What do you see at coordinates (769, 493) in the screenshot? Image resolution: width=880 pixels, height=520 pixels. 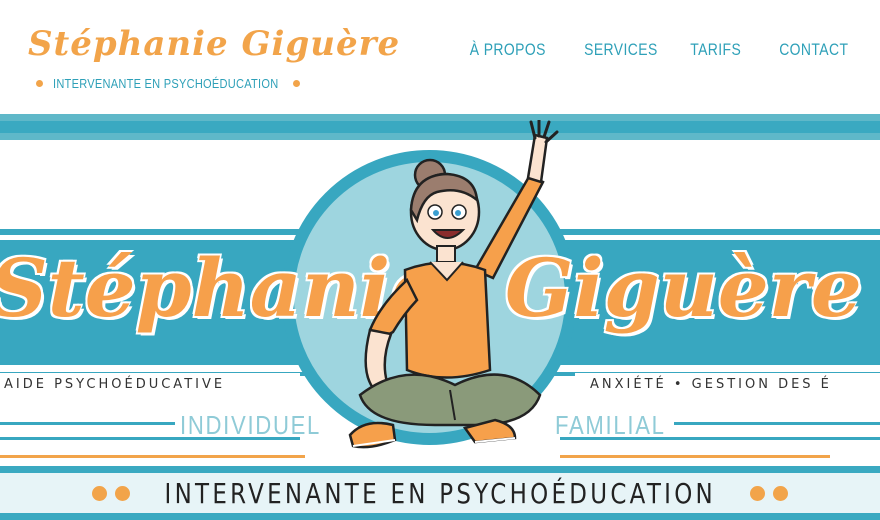 I see `dots-right` at bounding box center [769, 493].